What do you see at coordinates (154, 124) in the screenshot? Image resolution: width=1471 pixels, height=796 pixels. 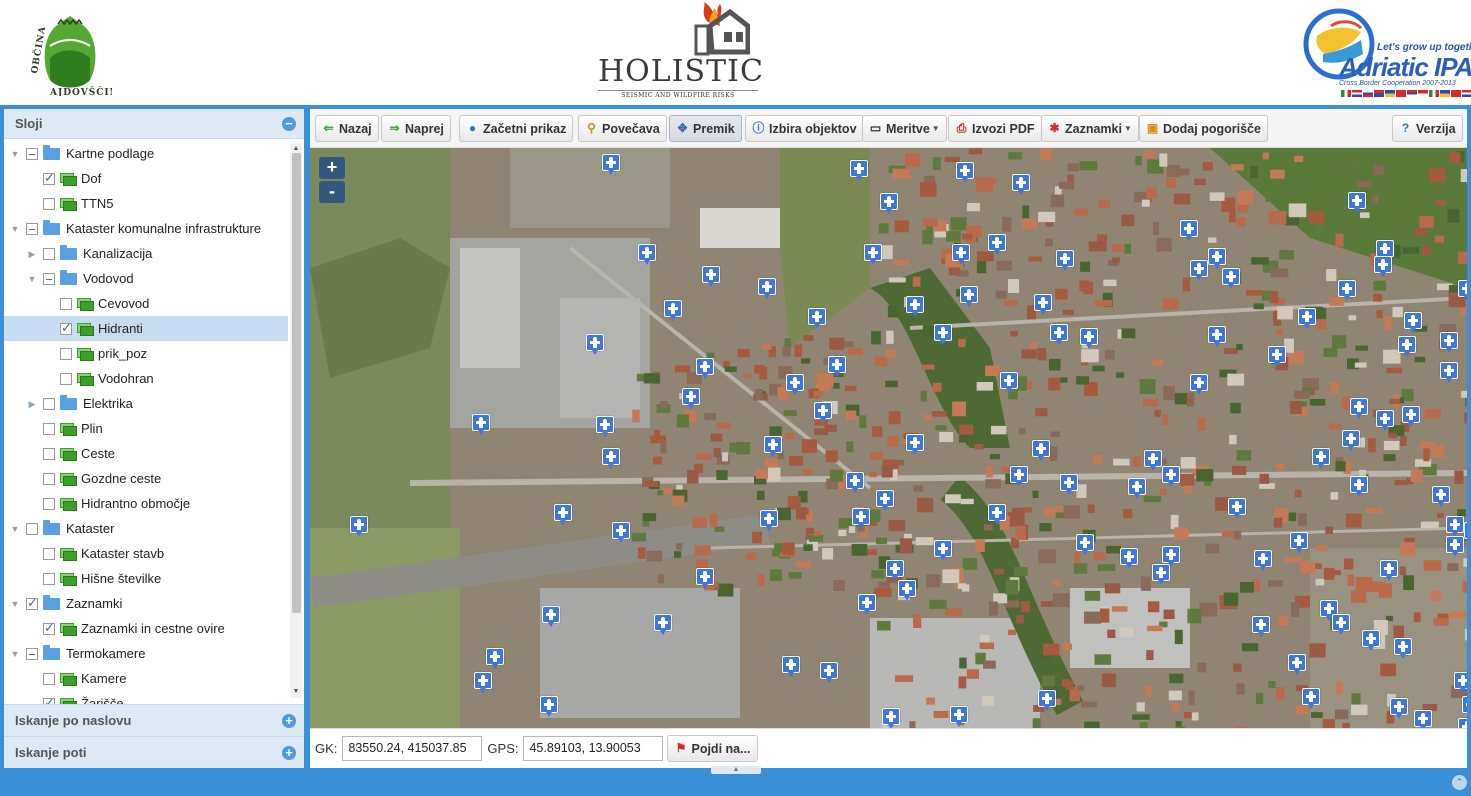 I see `layers-panel-header: Sloji −` at bounding box center [154, 124].